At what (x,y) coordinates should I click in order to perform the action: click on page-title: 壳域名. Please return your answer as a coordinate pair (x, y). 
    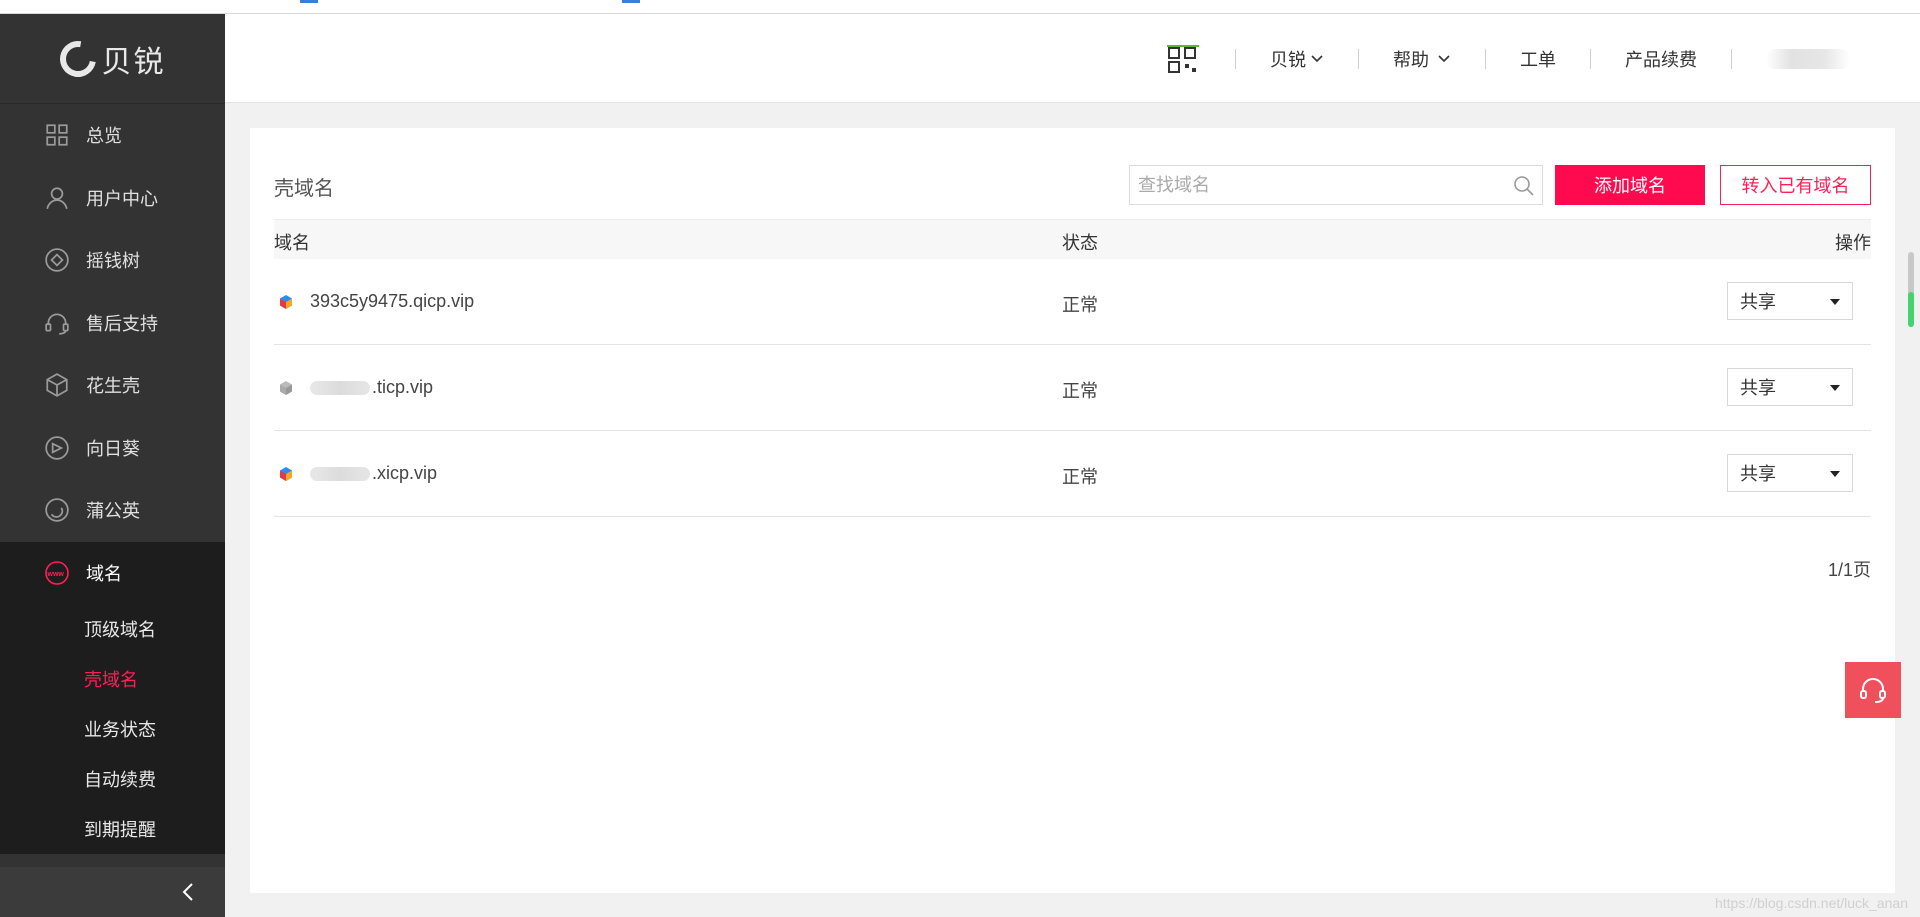
    Looking at the image, I should click on (304, 189).